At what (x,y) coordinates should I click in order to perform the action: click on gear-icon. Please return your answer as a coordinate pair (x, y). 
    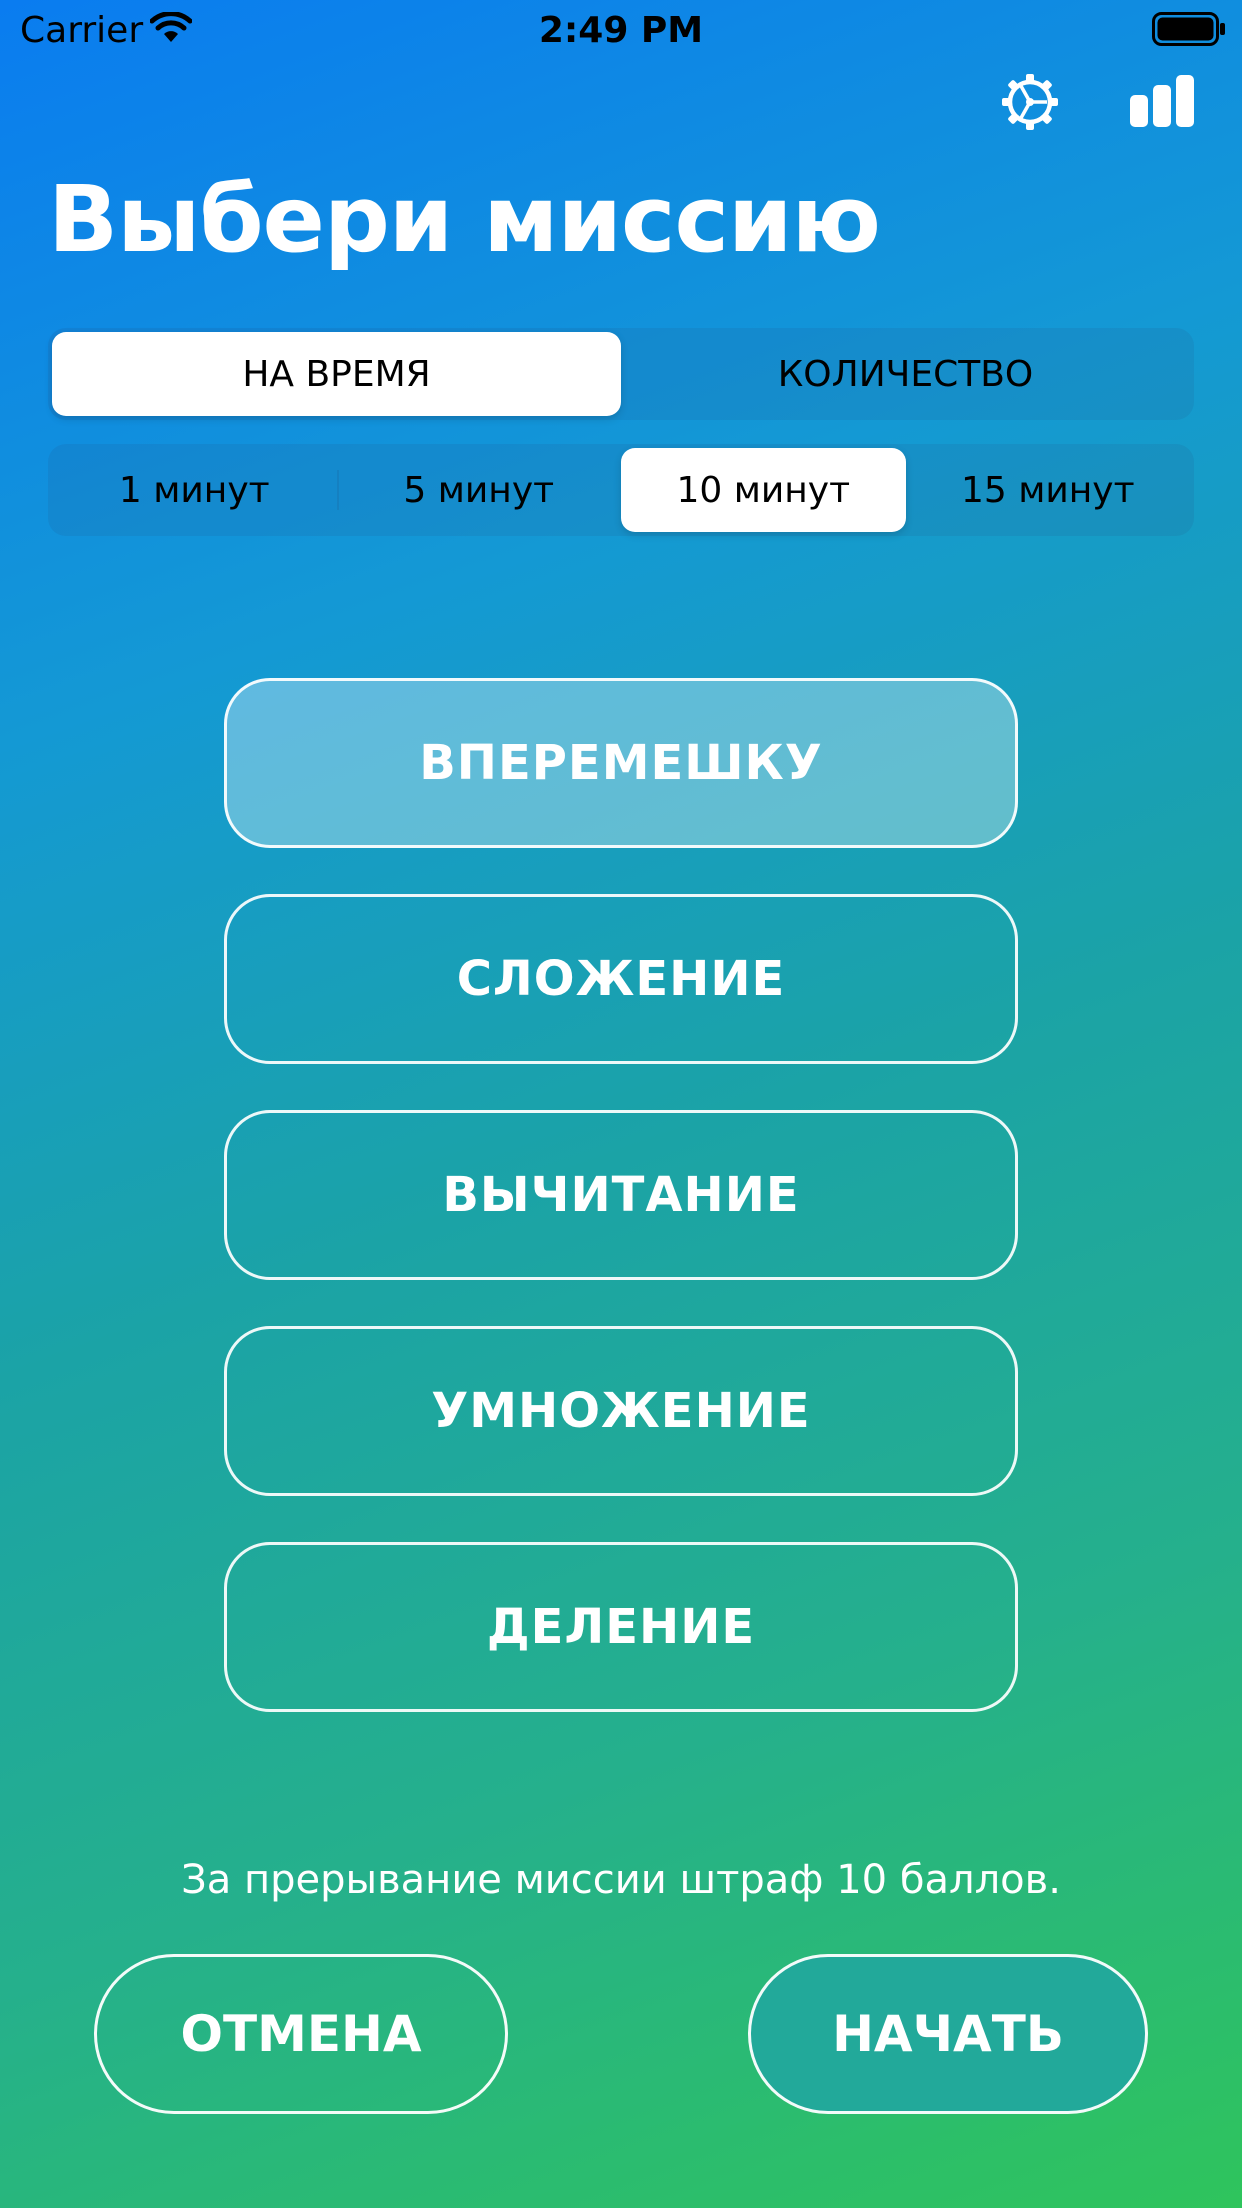
    Looking at the image, I should click on (1030, 104).